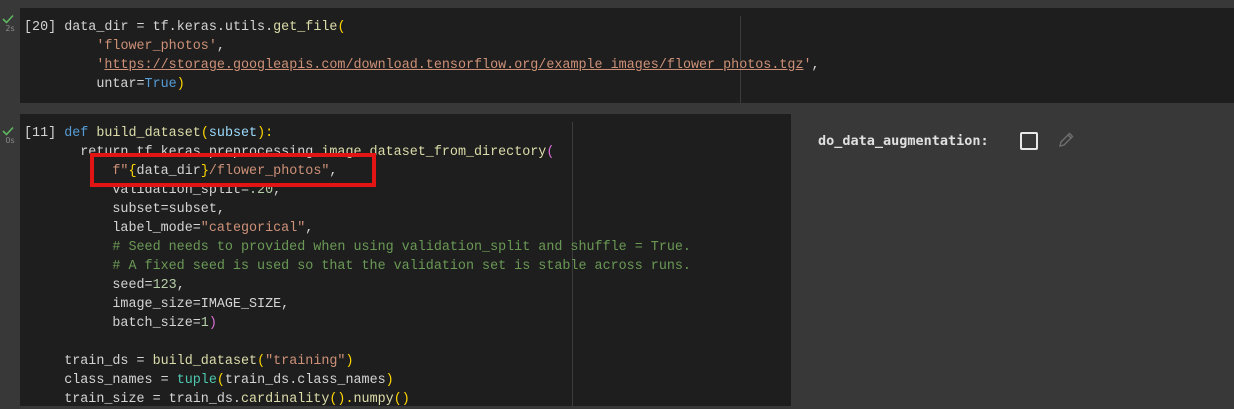 This screenshot has width=1234, height=409. I want to click on code-line: 'flower_photos',, so click(124, 46).